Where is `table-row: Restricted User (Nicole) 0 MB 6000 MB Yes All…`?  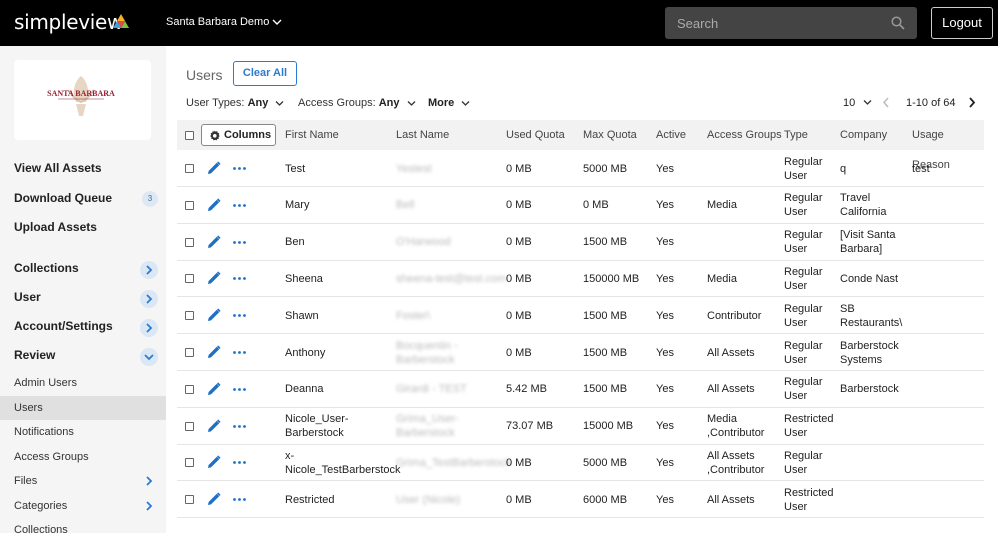 table-row: Restricted User (Nicole) 0 MB 6000 MB Yes All… is located at coordinates (580, 500).